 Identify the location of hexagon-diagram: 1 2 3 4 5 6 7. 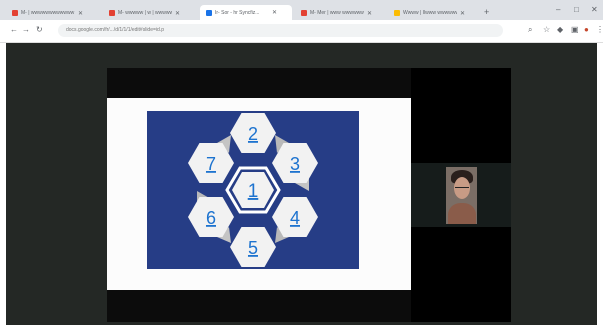
(253, 190).